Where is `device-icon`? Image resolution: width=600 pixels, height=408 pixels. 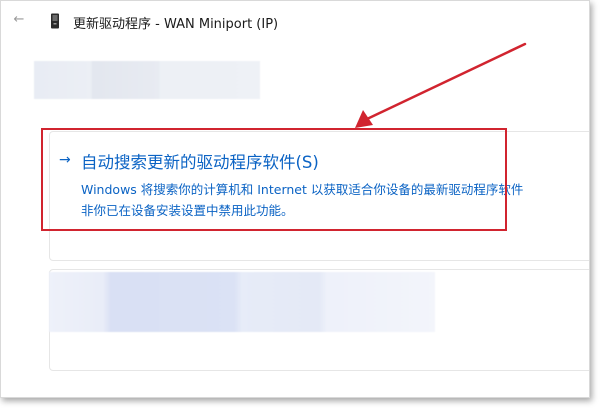 device-icon is located at coordinates (55, 21).